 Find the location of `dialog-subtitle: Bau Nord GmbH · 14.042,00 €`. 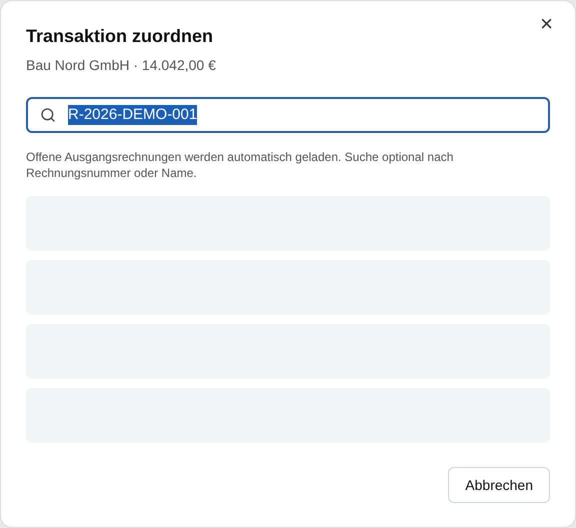

dialog-subtitle: Bau Nord GmbH · 14.042,00 € is located at coordinates (121, 65).